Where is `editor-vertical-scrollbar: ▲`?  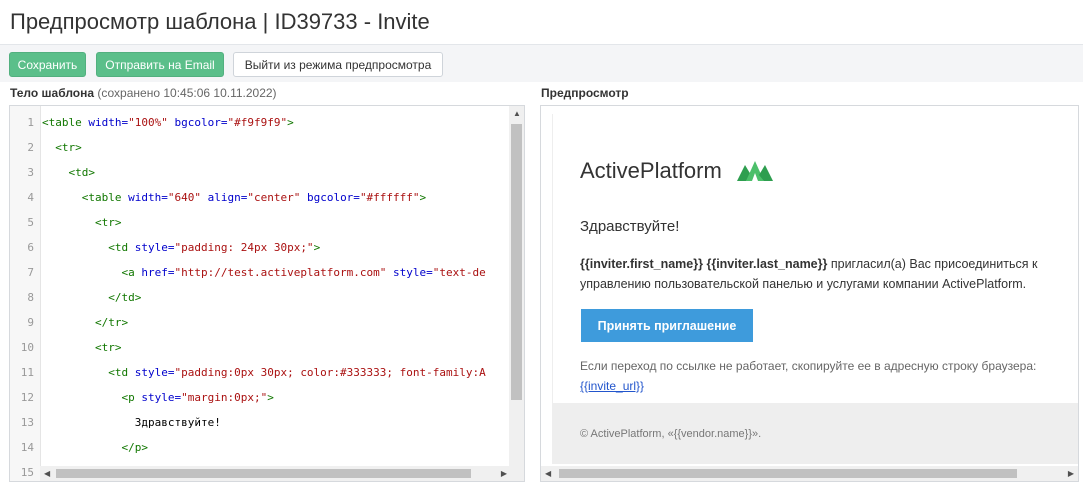 editor-vertical-scrollbar: ▲ is located at coordinates (516, 293).